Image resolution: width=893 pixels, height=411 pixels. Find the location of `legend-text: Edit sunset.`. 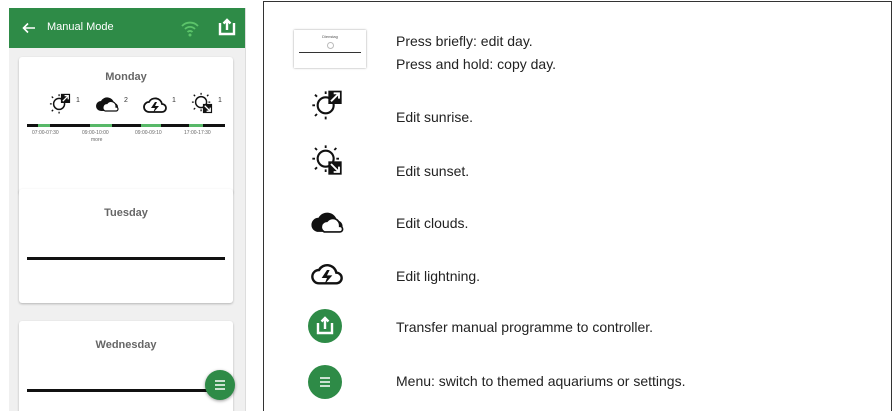

legend-text: Edit sunset. is located at coordinates (433, 171).